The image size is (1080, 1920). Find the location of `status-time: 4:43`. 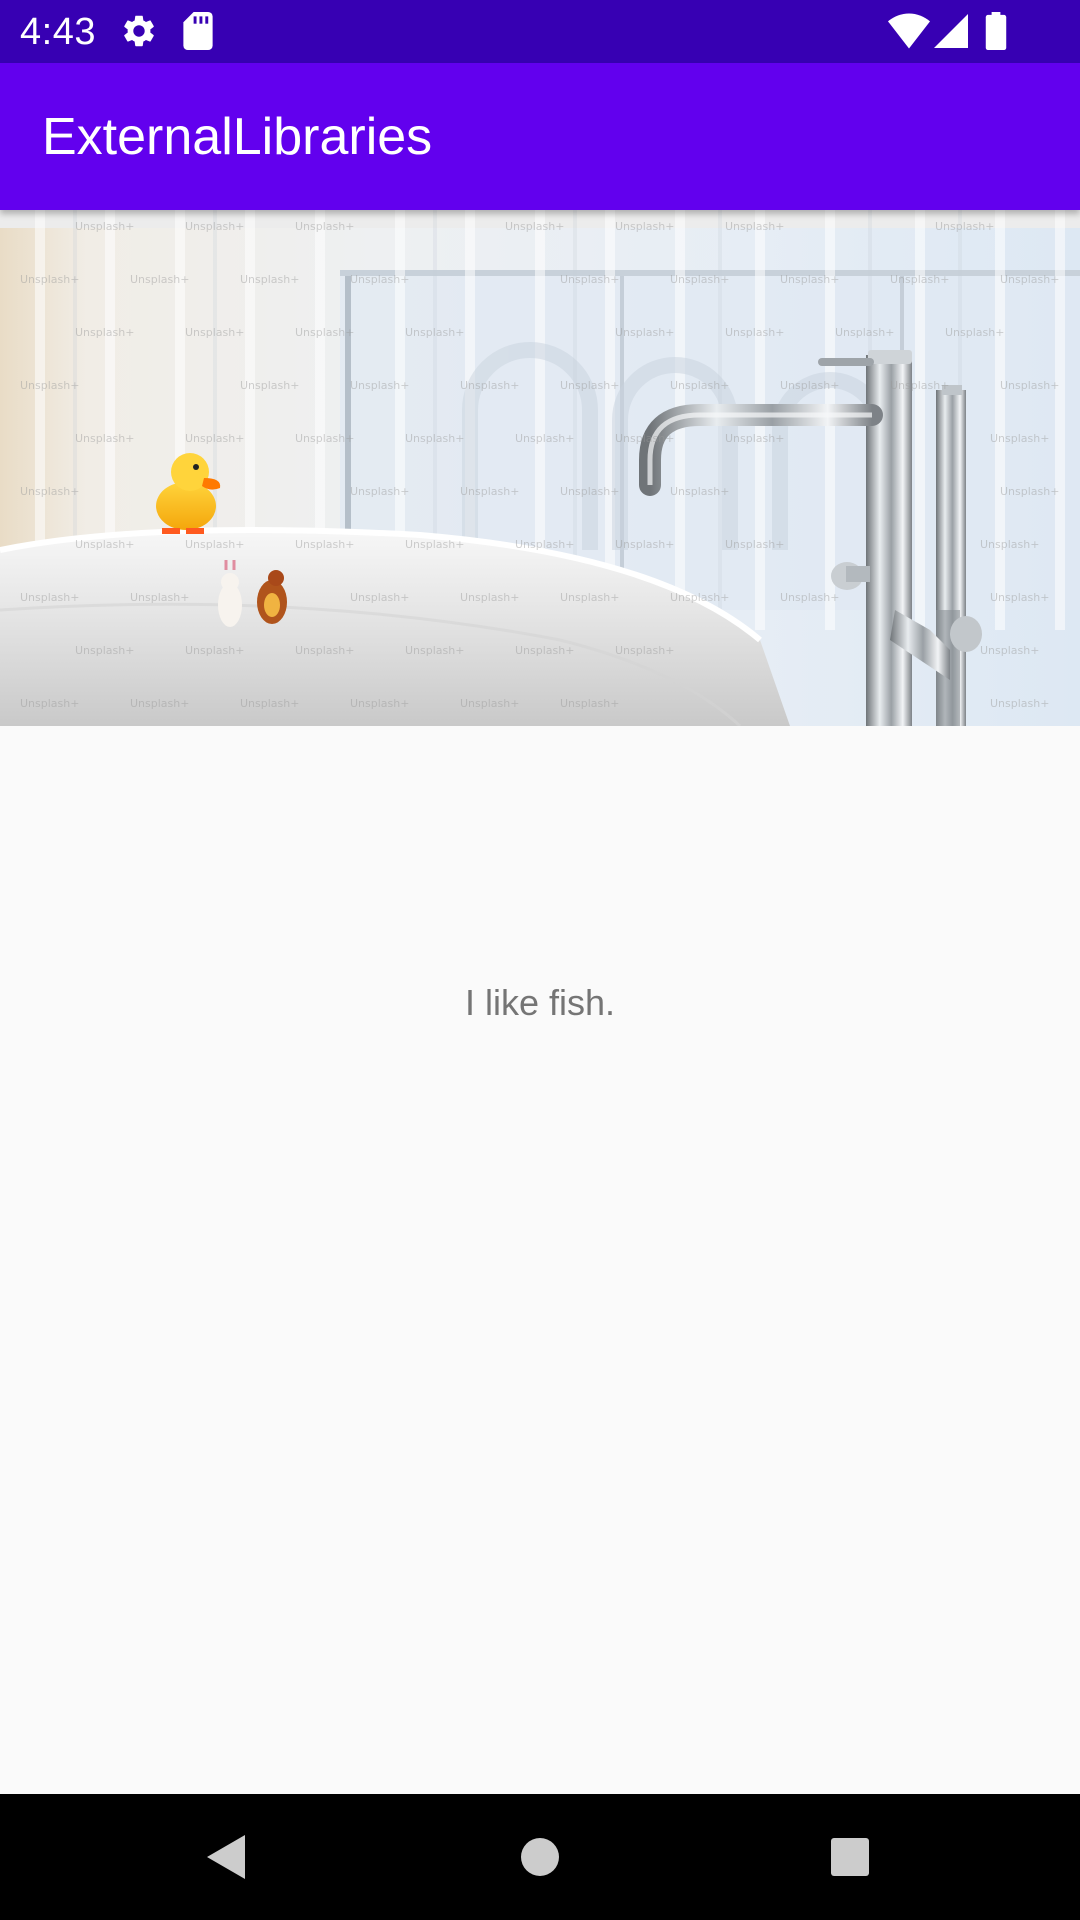

status-time: 4:43 is located at coordinates (58, 32).